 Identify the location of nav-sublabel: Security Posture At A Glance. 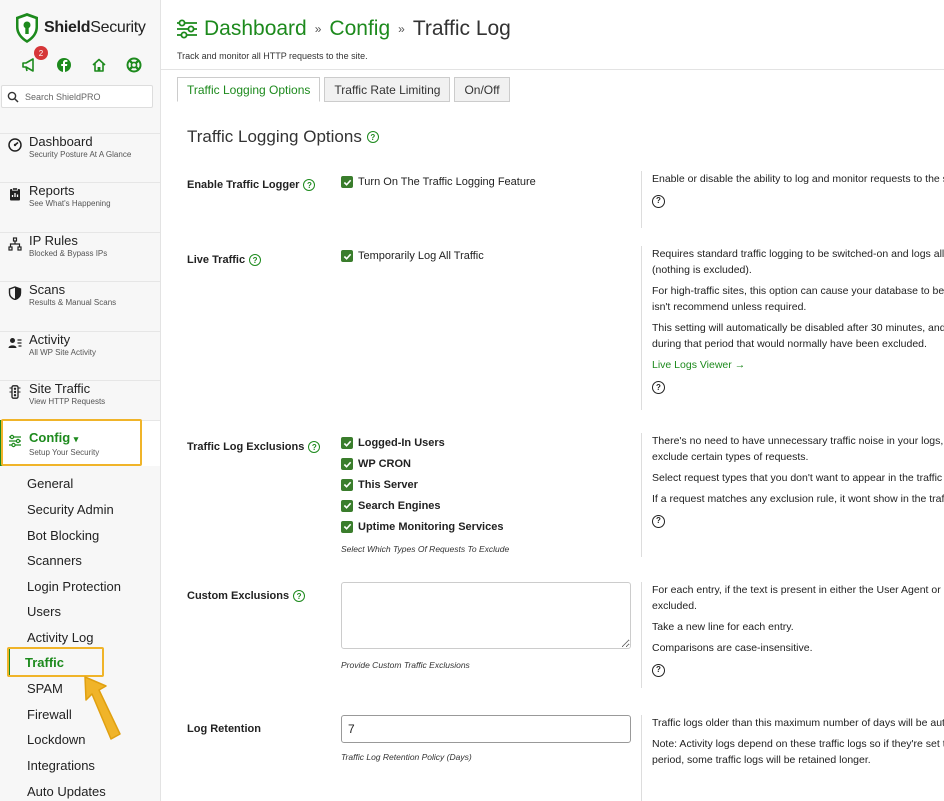
(80, 154).